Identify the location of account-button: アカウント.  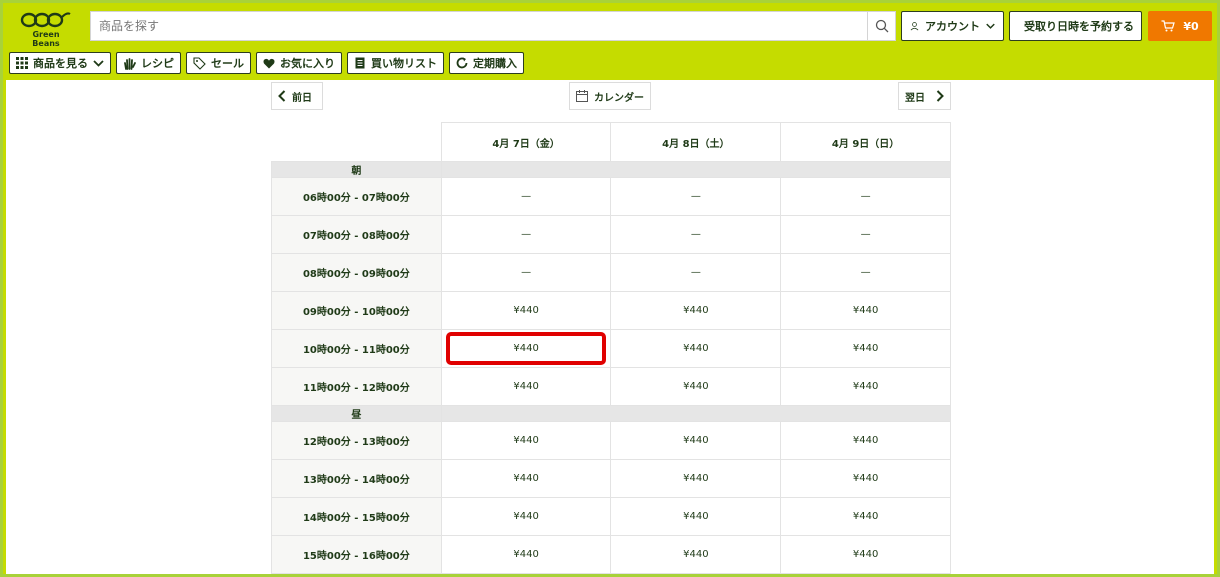
(952, 26).